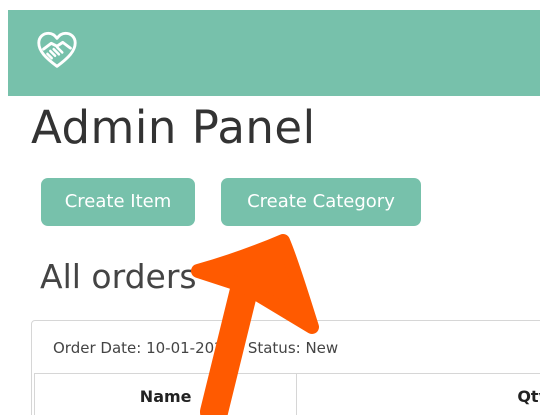 The image size is (540, 415). I want to click on order-items-table: Name Qty, so click(286, 394).